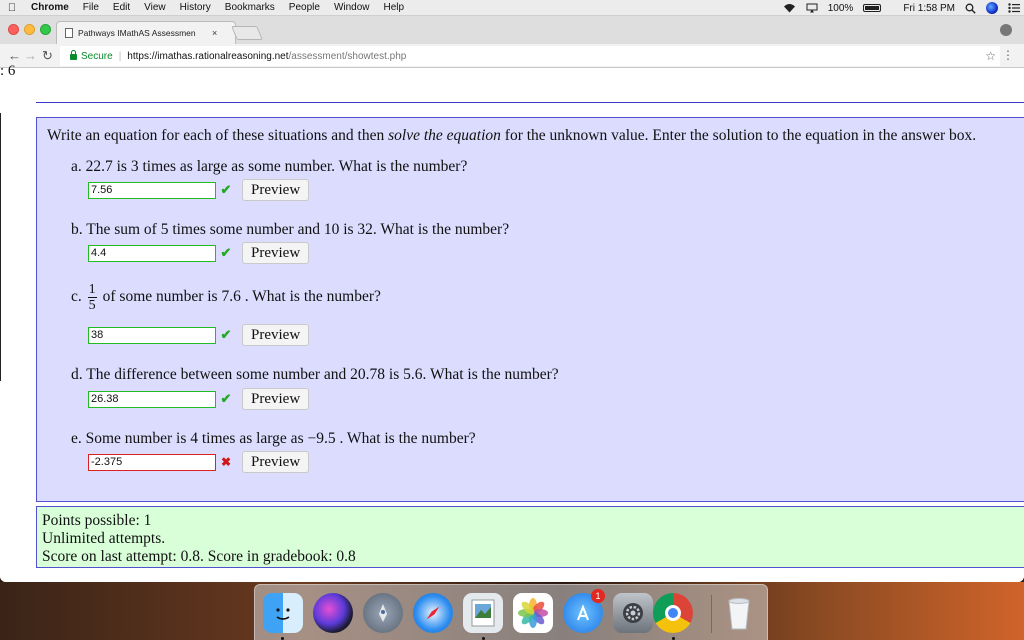 Image resolution: width=1024 pixels, height=640 pixels. What do you see at coordinates (633, 613) in the screenshot?
I see `system-preferences-icon` at bounding box center [633, 613].